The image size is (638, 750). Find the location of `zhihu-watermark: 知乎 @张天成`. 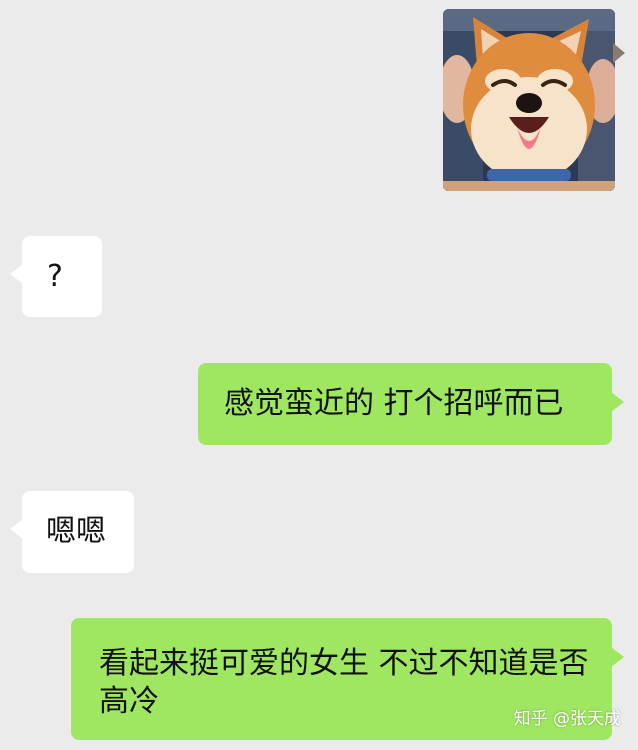

zhihu-watermark: 知乎 @张天成 is located at coordinates (567, 719).